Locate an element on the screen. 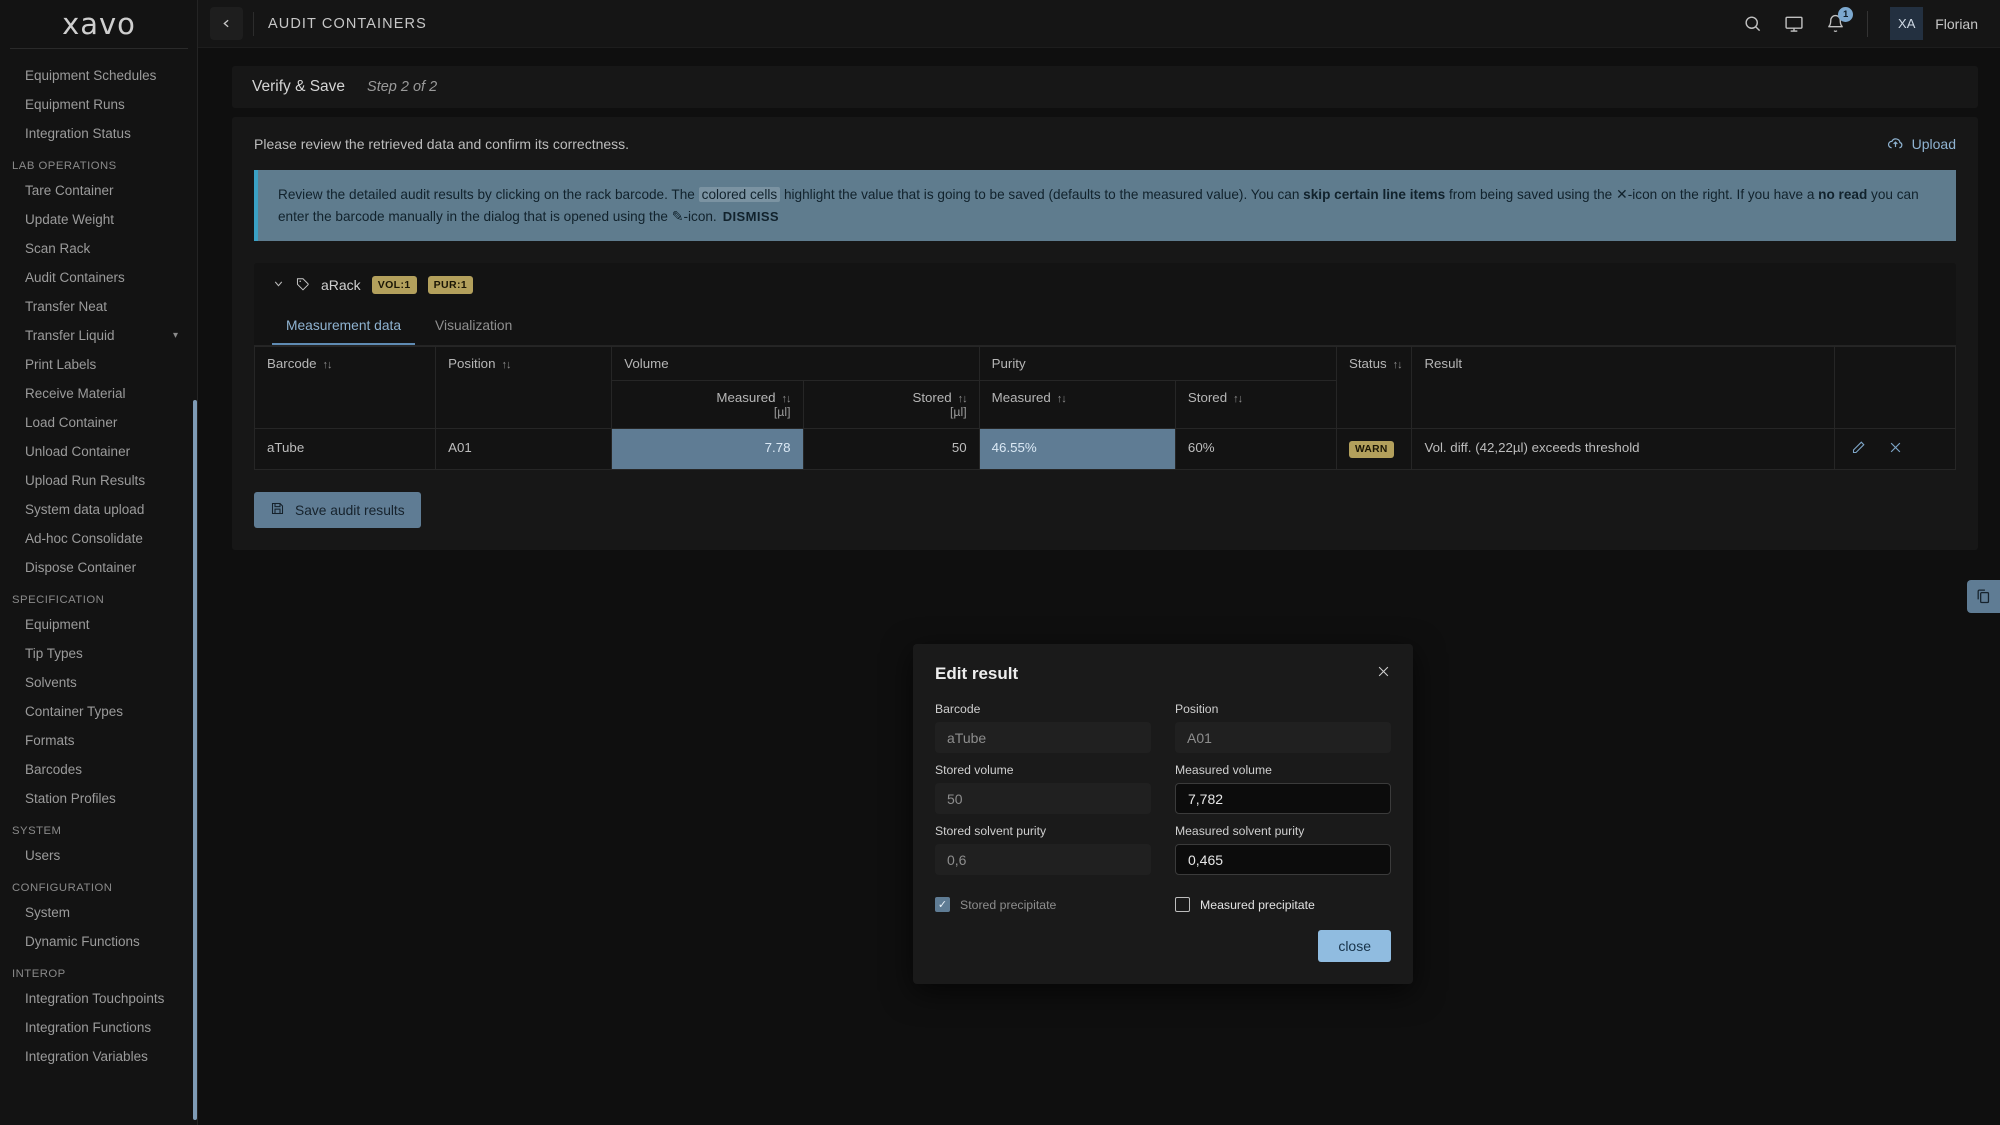  sidebar-item-solvents: Solvents is located at coordinates (99, 682).